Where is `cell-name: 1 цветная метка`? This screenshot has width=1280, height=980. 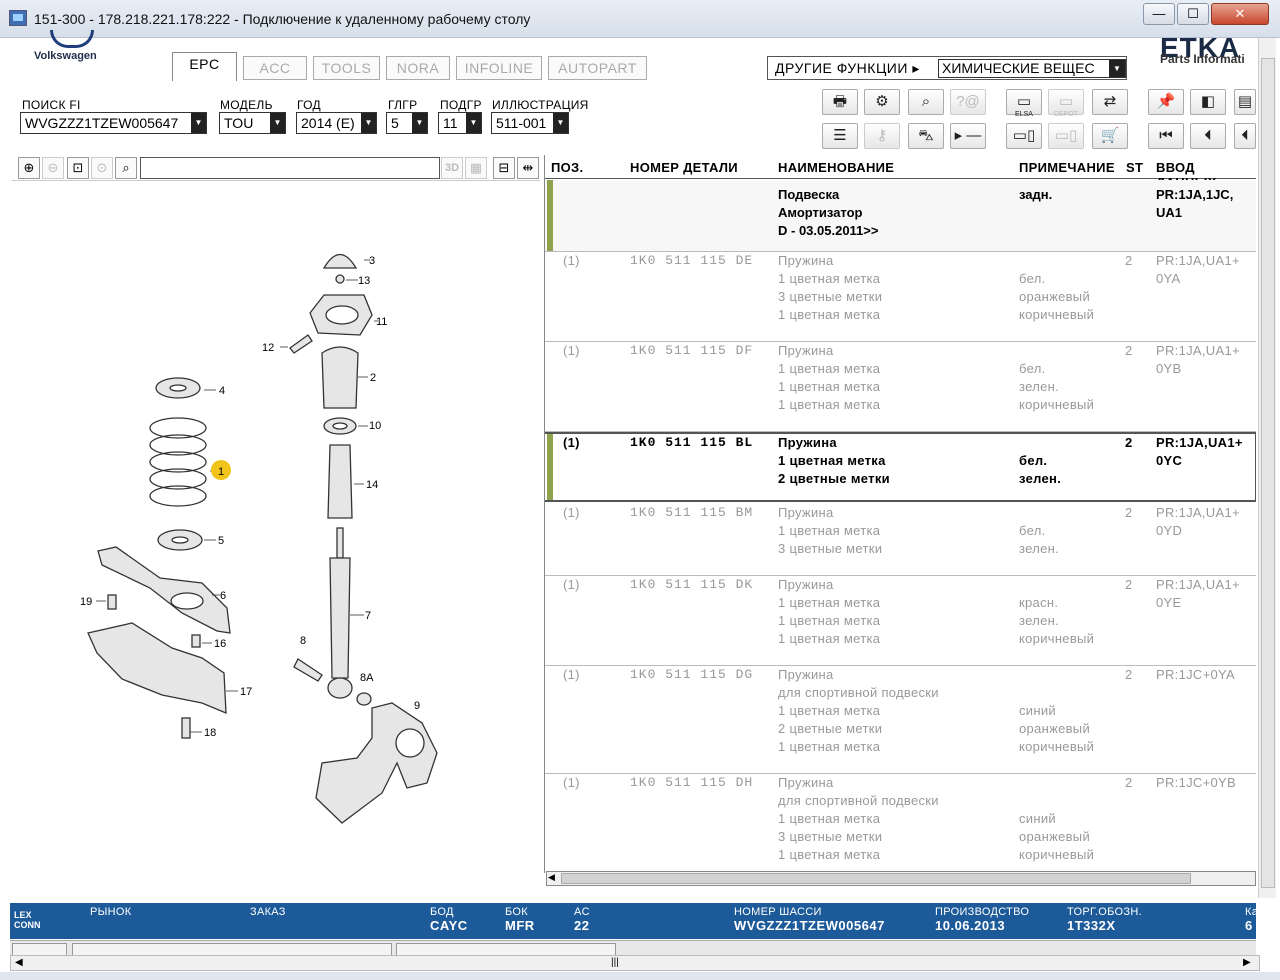 cell-name: 1 цветная метка is located at coordinates (829, 386).